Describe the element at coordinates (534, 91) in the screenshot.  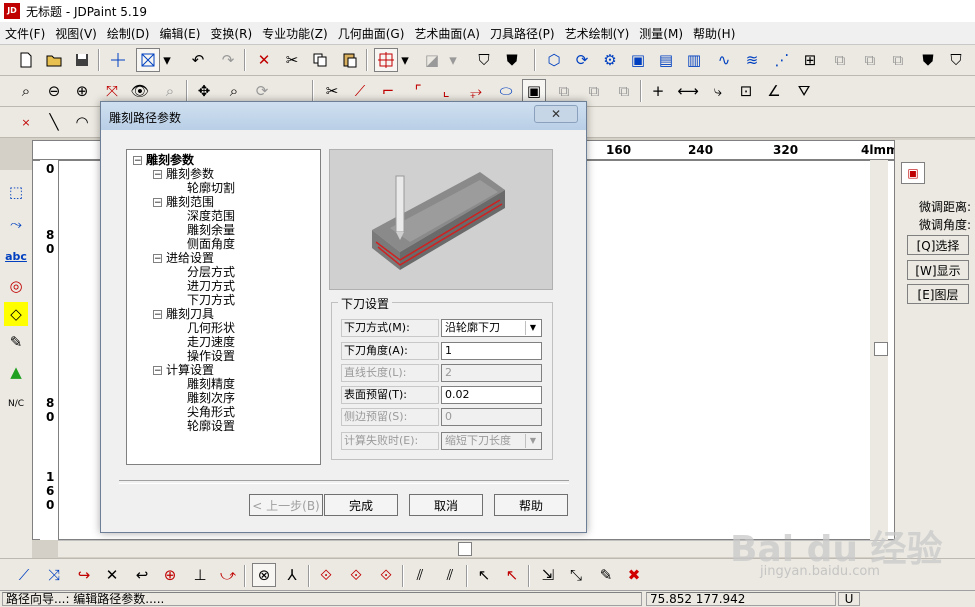
I see `frame-icon: ▣` at that location.